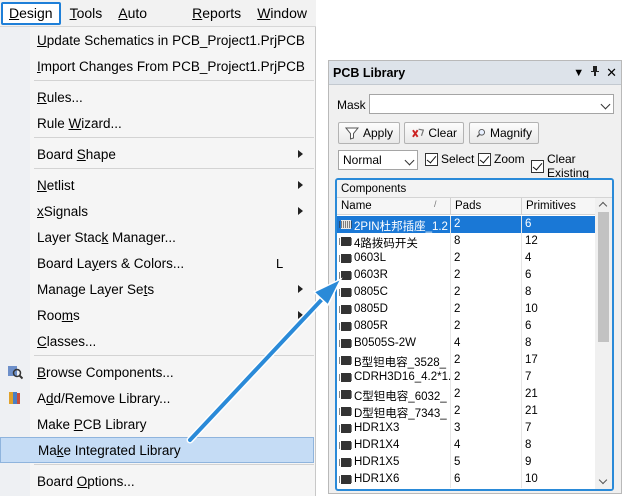 Image resolution: width=624 pixels, height=496 pixels. Describe the element at coordinates (510, 133) in the screenshot. I see `magnify-label: Magnify` at that location.